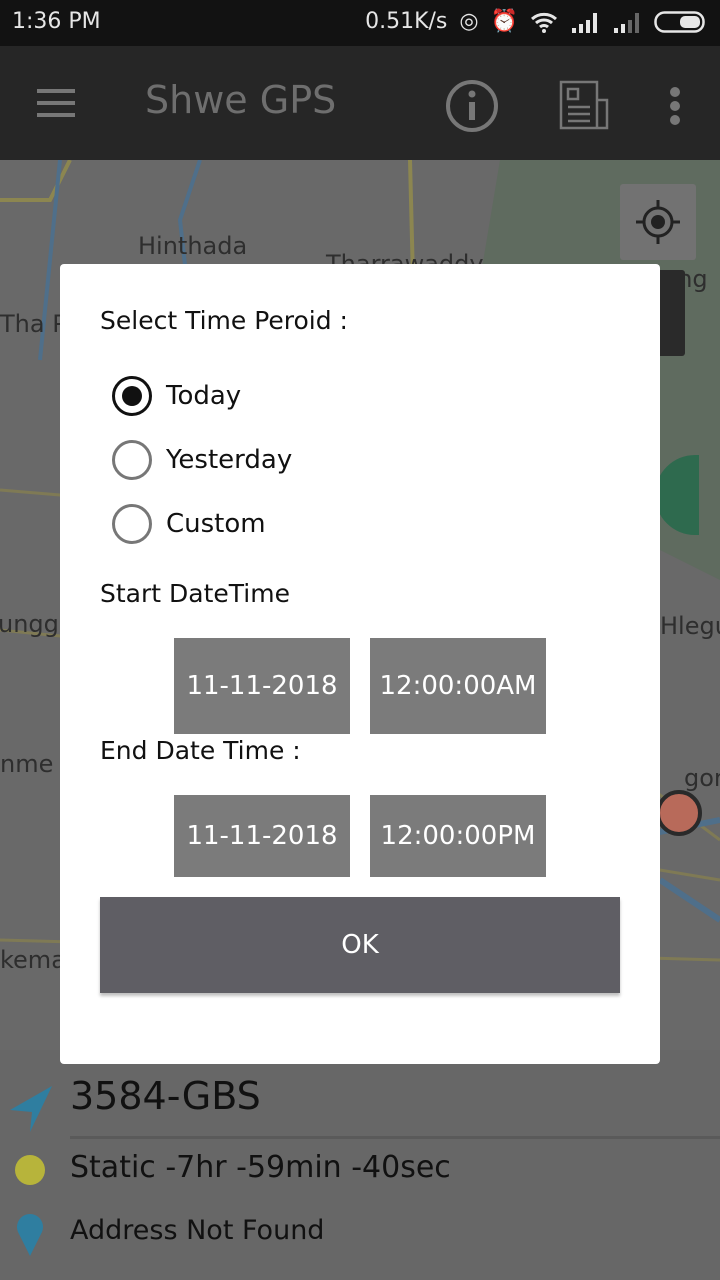 The width and height of the screenshot is (720, 1280). I want to click on hotspot-icon: ◎, so click(469, 21).